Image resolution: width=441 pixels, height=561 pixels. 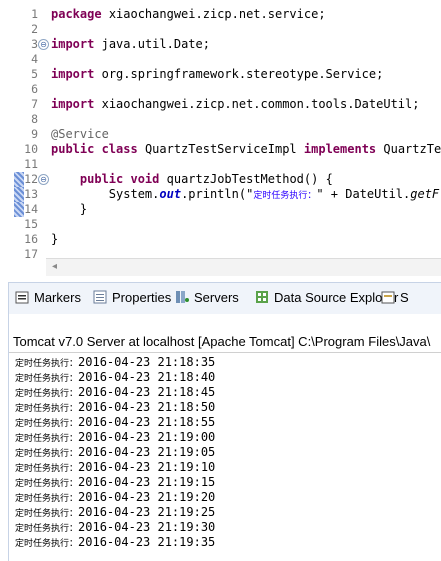 I want to click on console-line-timestamp: 2016-04-23 21:19:10, so click(x=147, y=467).